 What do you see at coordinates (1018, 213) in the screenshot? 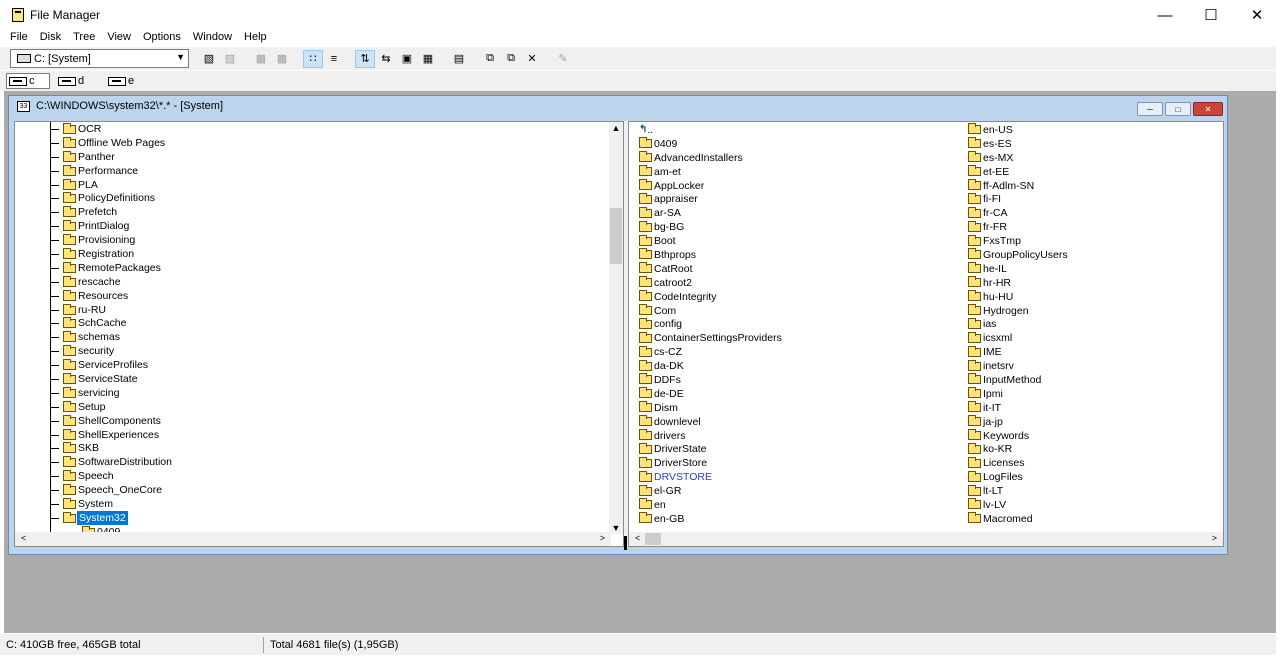
I see `file-item: fr-CA` at bounding box center [1018, 213].